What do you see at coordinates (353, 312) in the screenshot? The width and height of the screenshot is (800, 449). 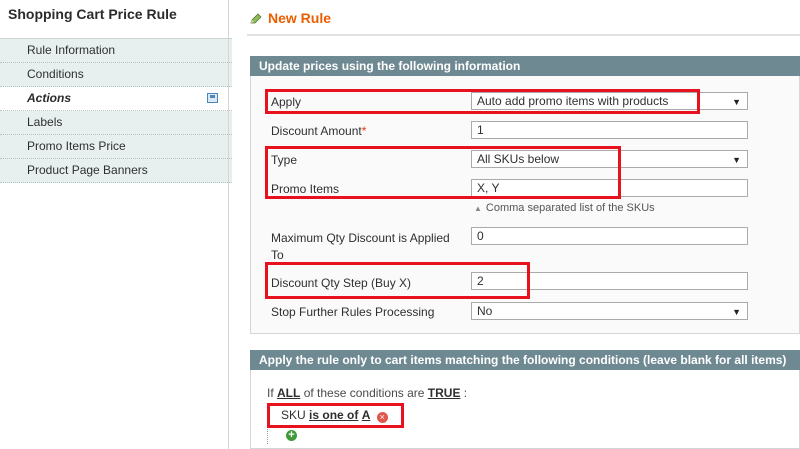 I see `stop-rules-label: Stop Further Rules Processing` at bounding box center [353, 312].